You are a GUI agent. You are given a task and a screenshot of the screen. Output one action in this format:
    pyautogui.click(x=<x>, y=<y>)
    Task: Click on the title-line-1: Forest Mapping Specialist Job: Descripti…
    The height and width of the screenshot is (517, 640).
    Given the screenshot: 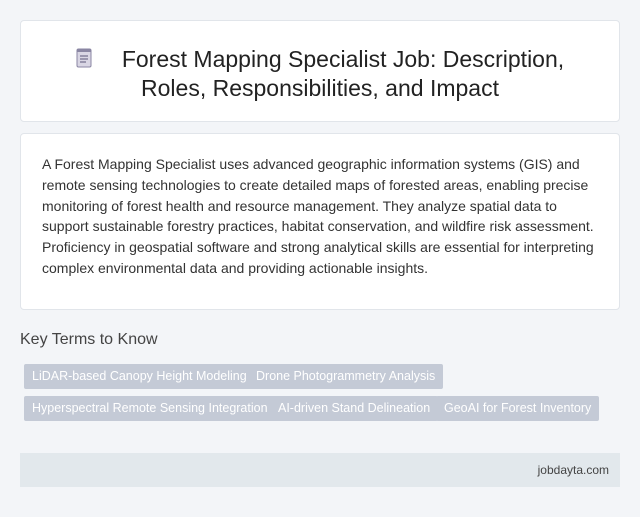 What is the action you would take?
    pyautogui.click(x=320, y=59)
    